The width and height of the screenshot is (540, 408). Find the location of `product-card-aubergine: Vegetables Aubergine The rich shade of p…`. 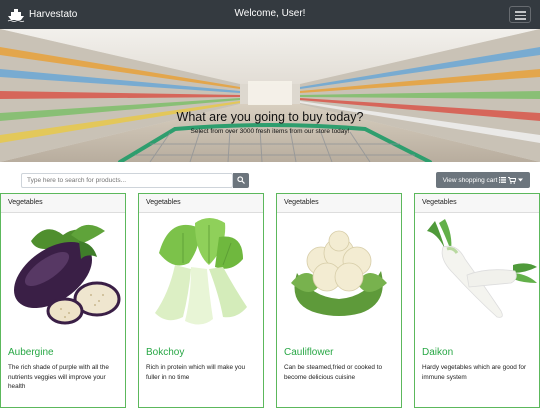

product-card-aubergine: Vegetables Aubergine The rich shade of p… is located at coordinates (63, 300).